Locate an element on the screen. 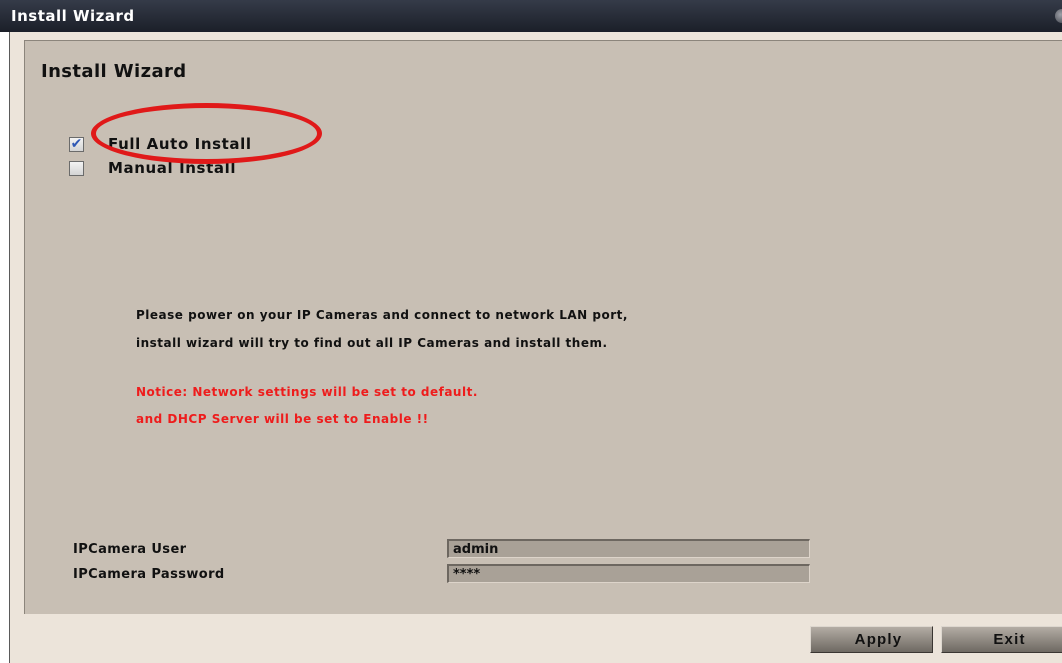  full-auto-install-option: ✔ Full Auto Install is located at coordinates (160, 144).